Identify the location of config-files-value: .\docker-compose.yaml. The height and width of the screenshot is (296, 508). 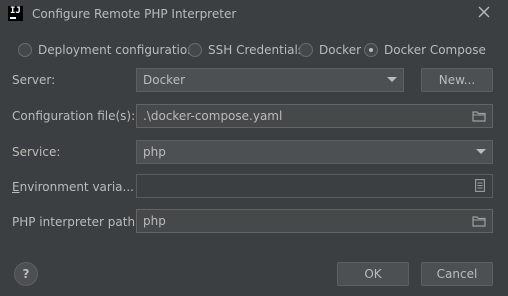
(213, 116).